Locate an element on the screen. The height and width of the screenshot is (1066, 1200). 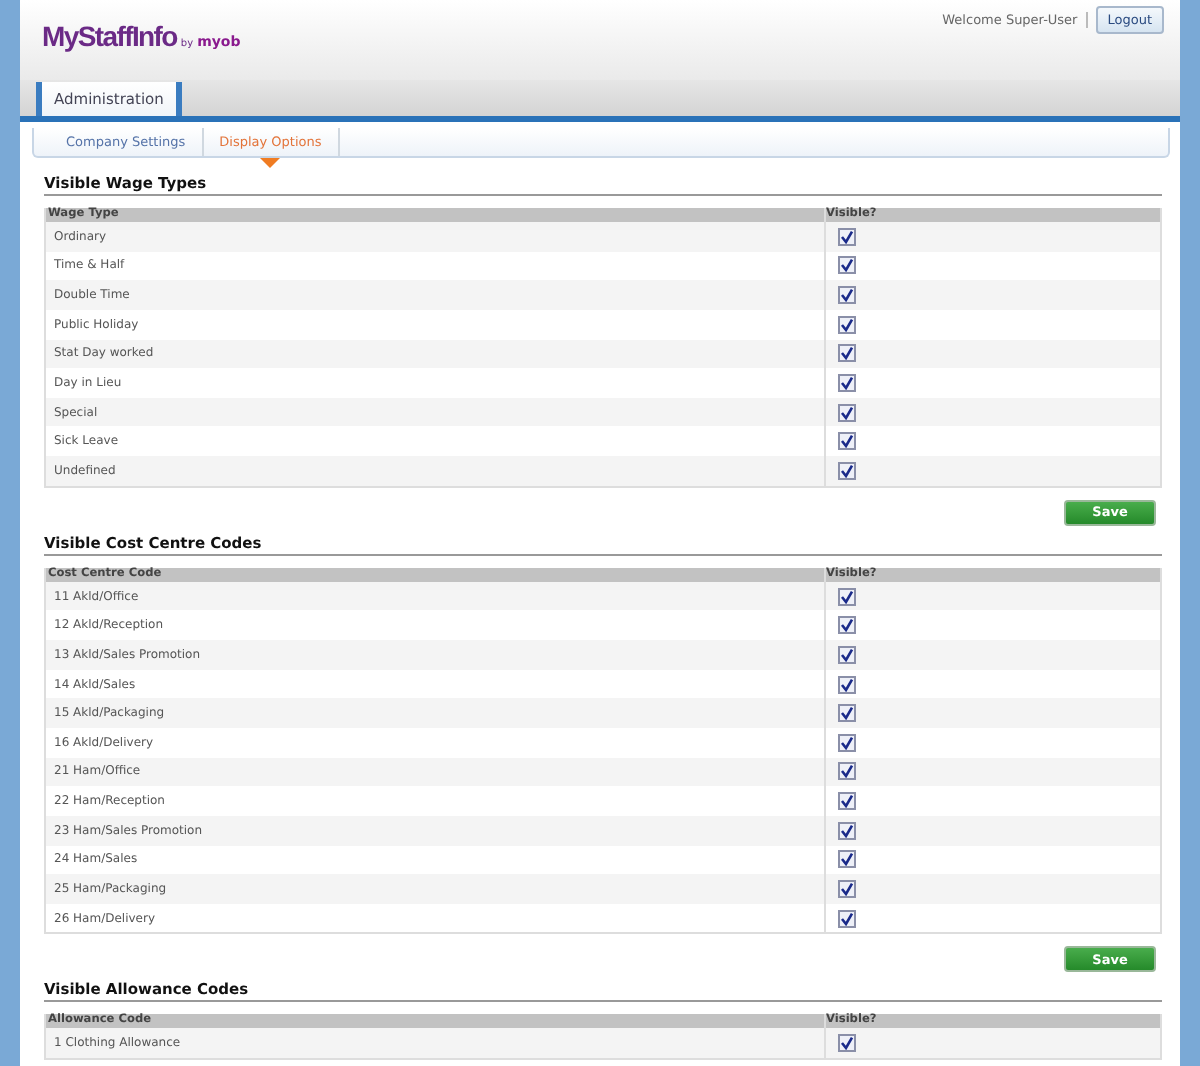
logo-title: MyStaffInfo is located at coordinates (109, 36).